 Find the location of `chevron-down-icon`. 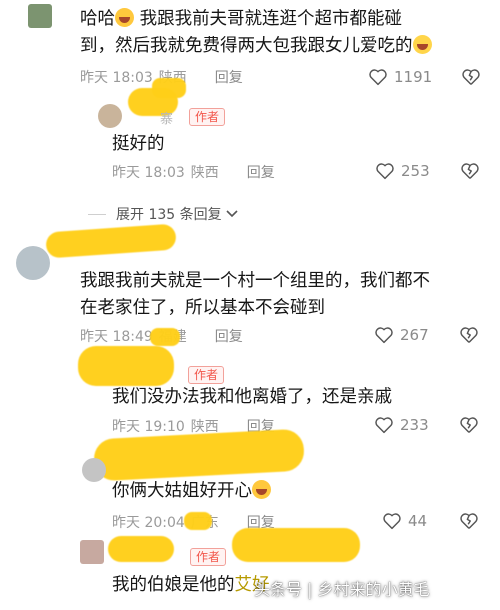

chevron-down-icon is located at coordinates (232, 214).